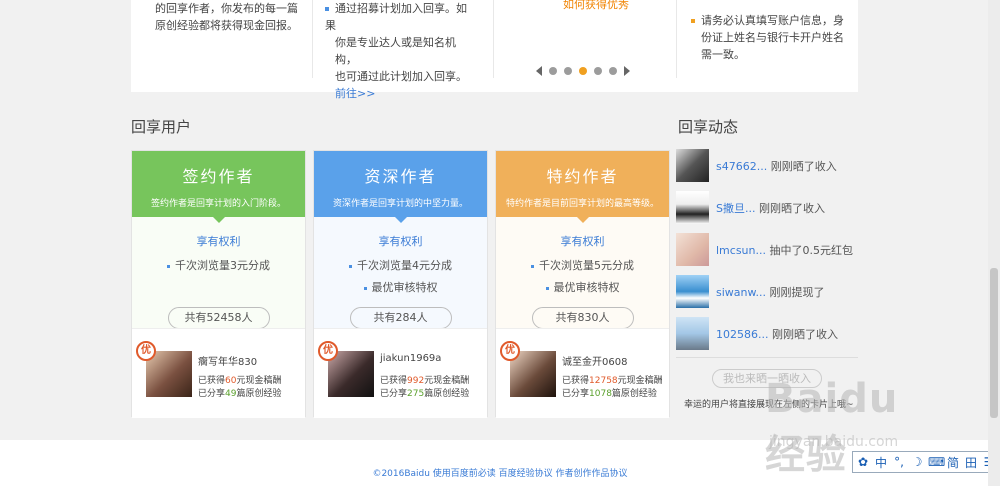 The width and height of the screenshot is (1000, 486). Describe the element at coordinates (772, 37) in the screenshot. I see `info-text: 份证上姓名与银行卡开户姓名` at that location.